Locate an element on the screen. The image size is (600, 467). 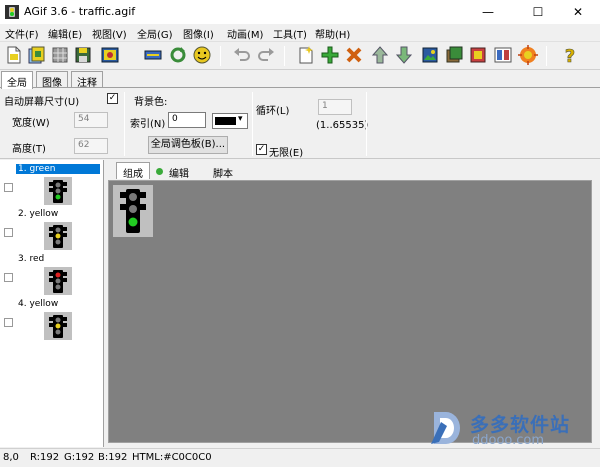
menu-image: 图像(I) is located at coordinates (198, 33).